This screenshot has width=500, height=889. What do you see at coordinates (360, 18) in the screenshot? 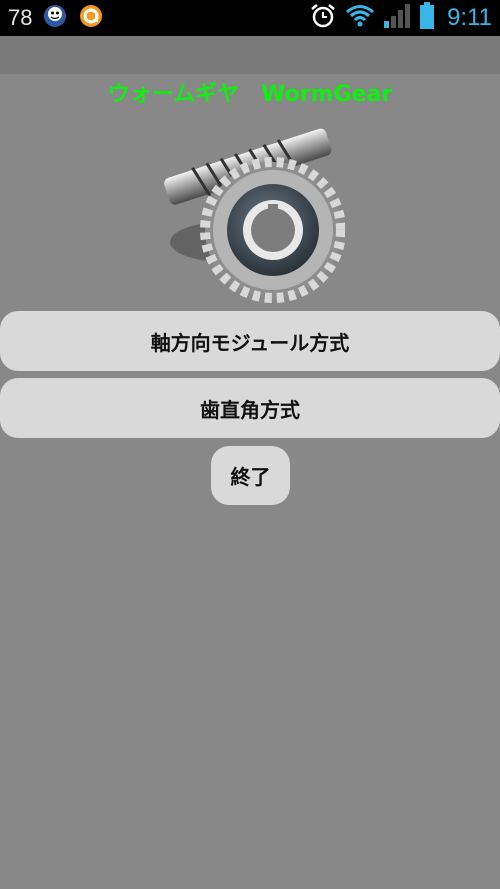
I see `wifi-icon` at bounding box center [360, 18].